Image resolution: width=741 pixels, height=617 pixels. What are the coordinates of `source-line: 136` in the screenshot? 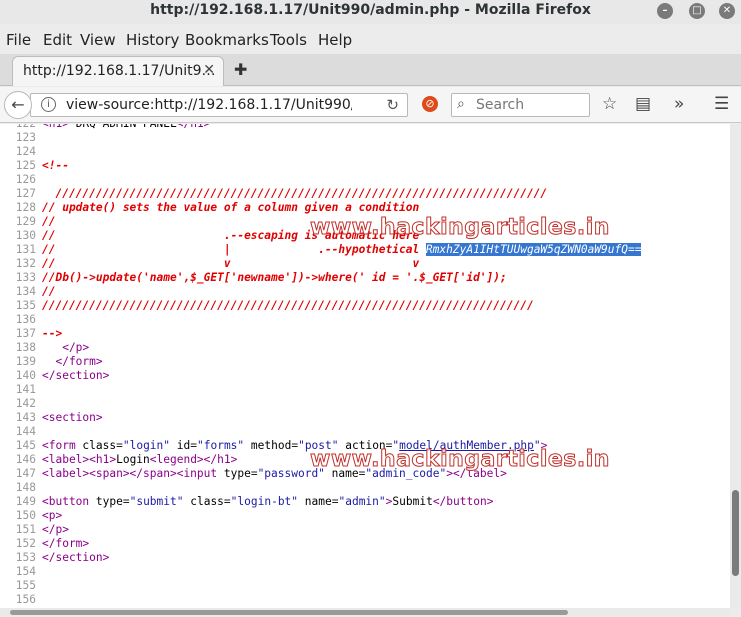 It's located at (21, 320).